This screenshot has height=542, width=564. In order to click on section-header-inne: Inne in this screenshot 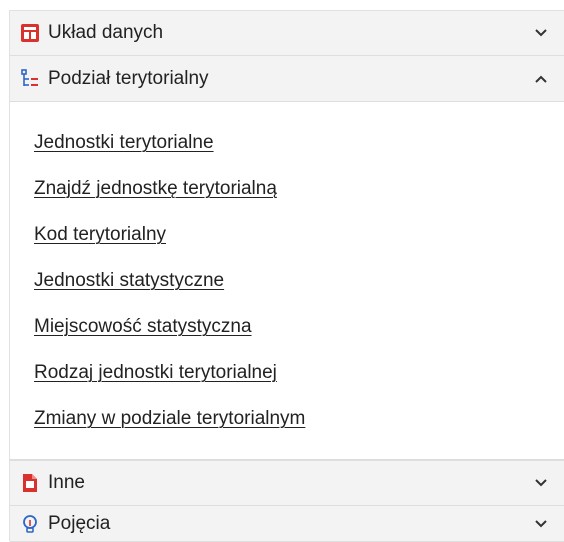, I will do `click(287, 483)`.